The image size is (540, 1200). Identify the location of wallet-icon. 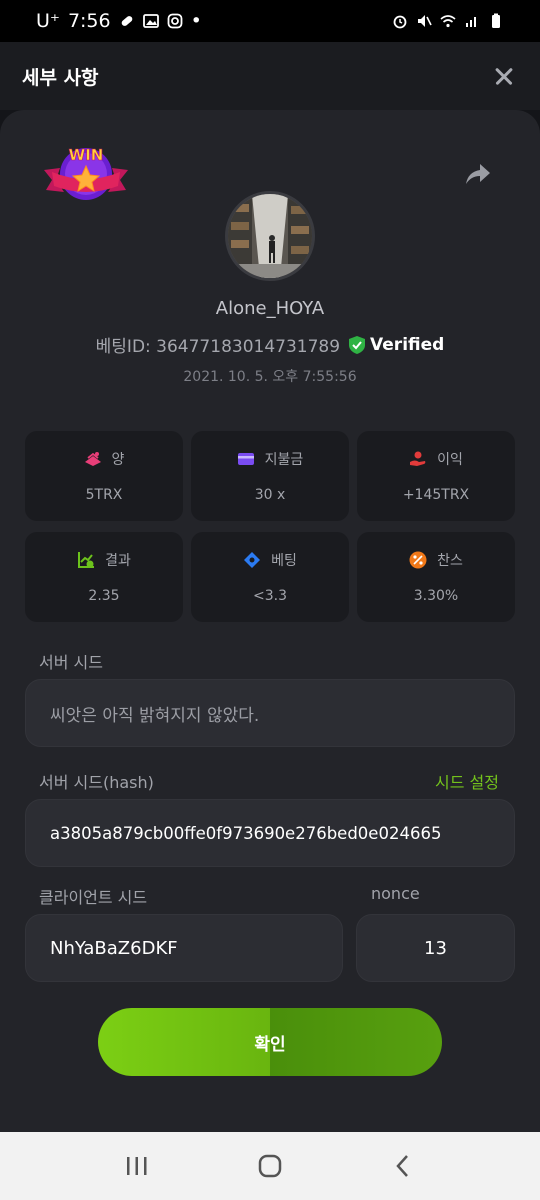
(245, 459).